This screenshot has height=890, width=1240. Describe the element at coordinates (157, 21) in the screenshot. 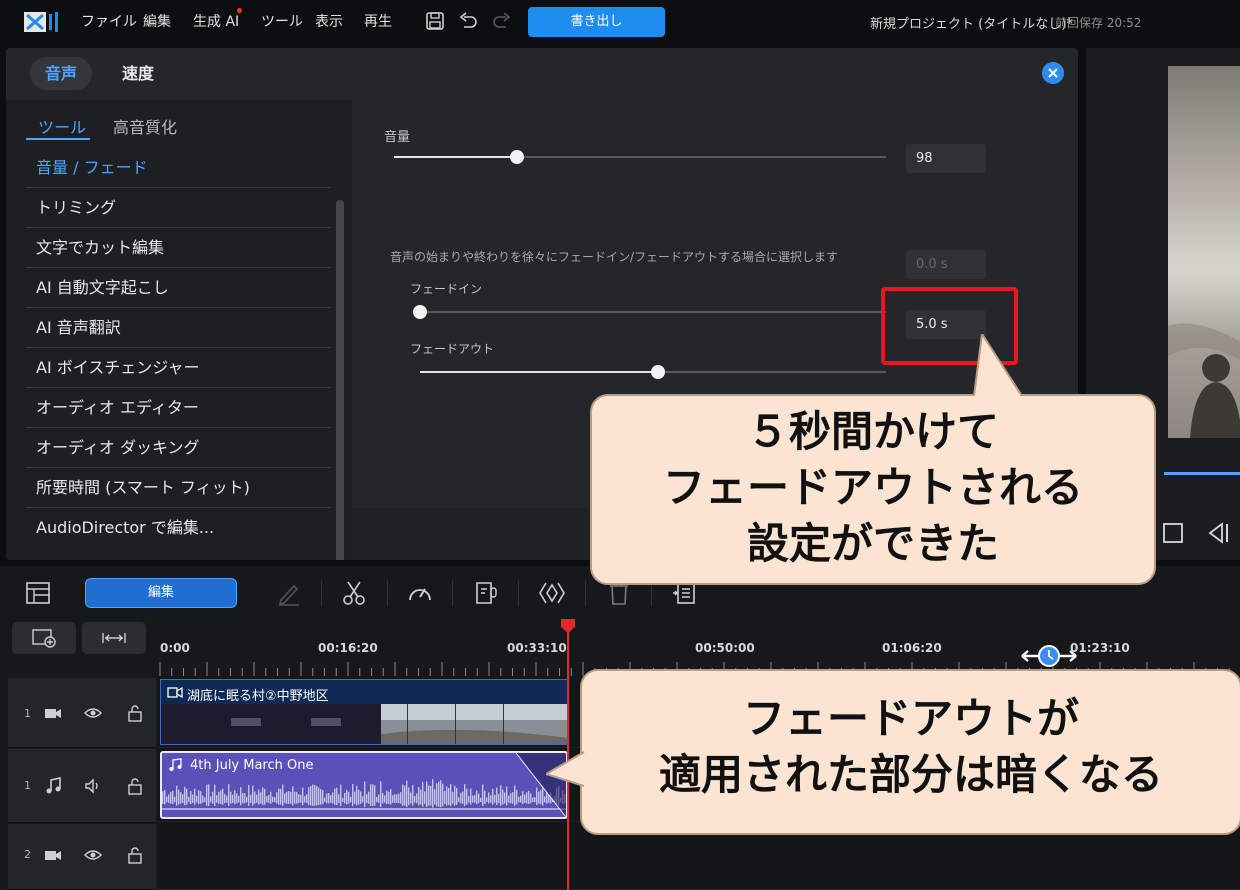

I see `menu-edit: 編集` at that location.